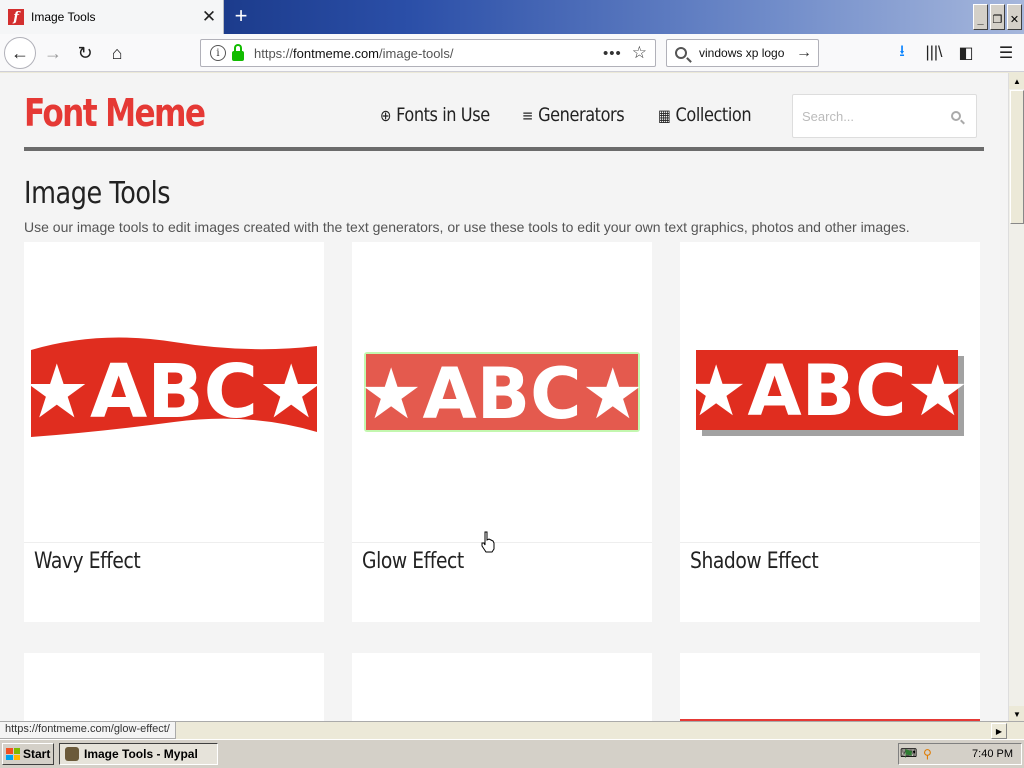  Describe the element at coordinates (639, 53) in the screenshot. I see `bookmark-star-icon: ☆` at that location.